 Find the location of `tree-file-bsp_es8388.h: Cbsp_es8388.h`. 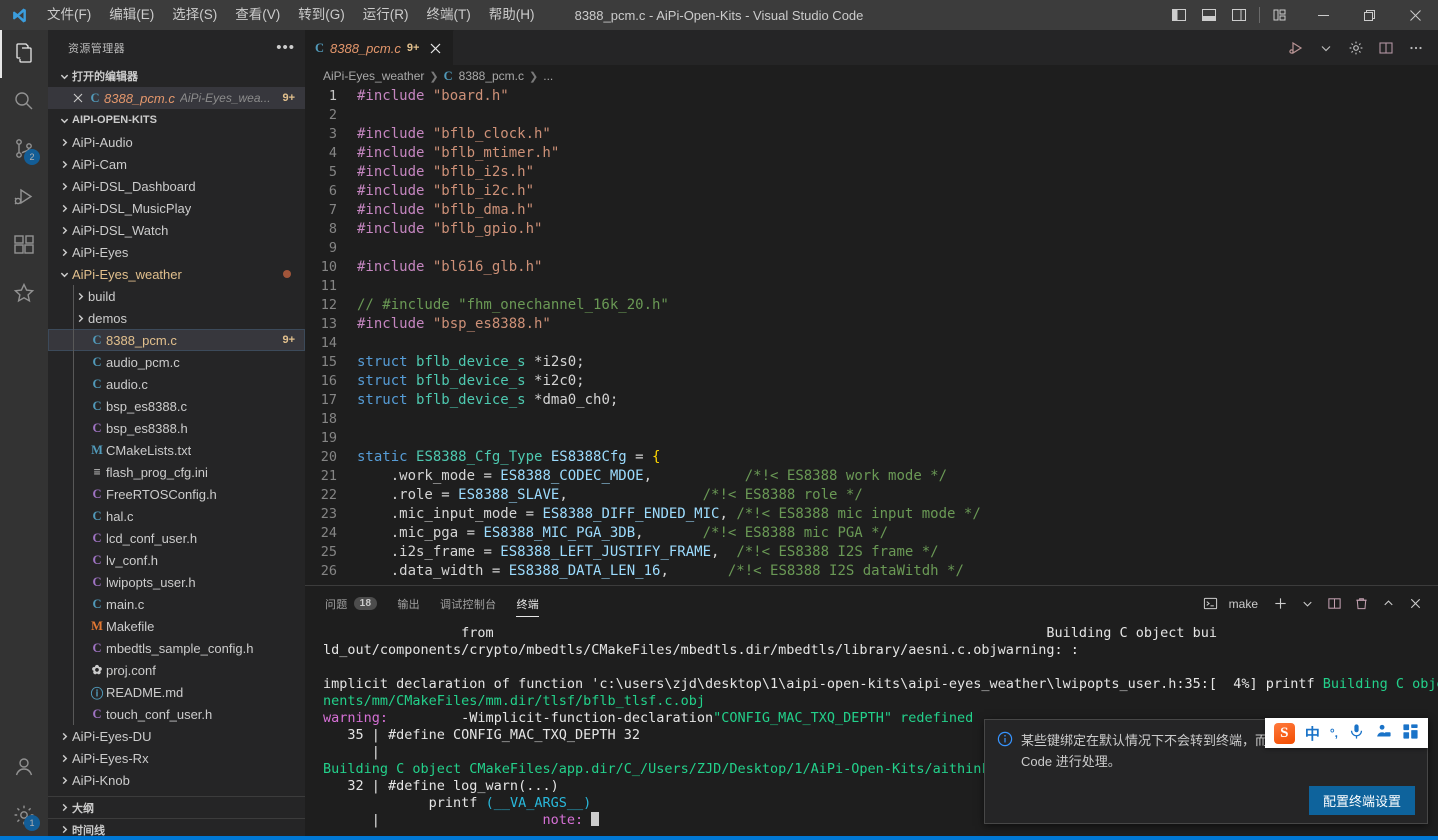

tree-file-bsp_es8388.h: Cbsp_es8388.h is located at coordinates (176, 428).